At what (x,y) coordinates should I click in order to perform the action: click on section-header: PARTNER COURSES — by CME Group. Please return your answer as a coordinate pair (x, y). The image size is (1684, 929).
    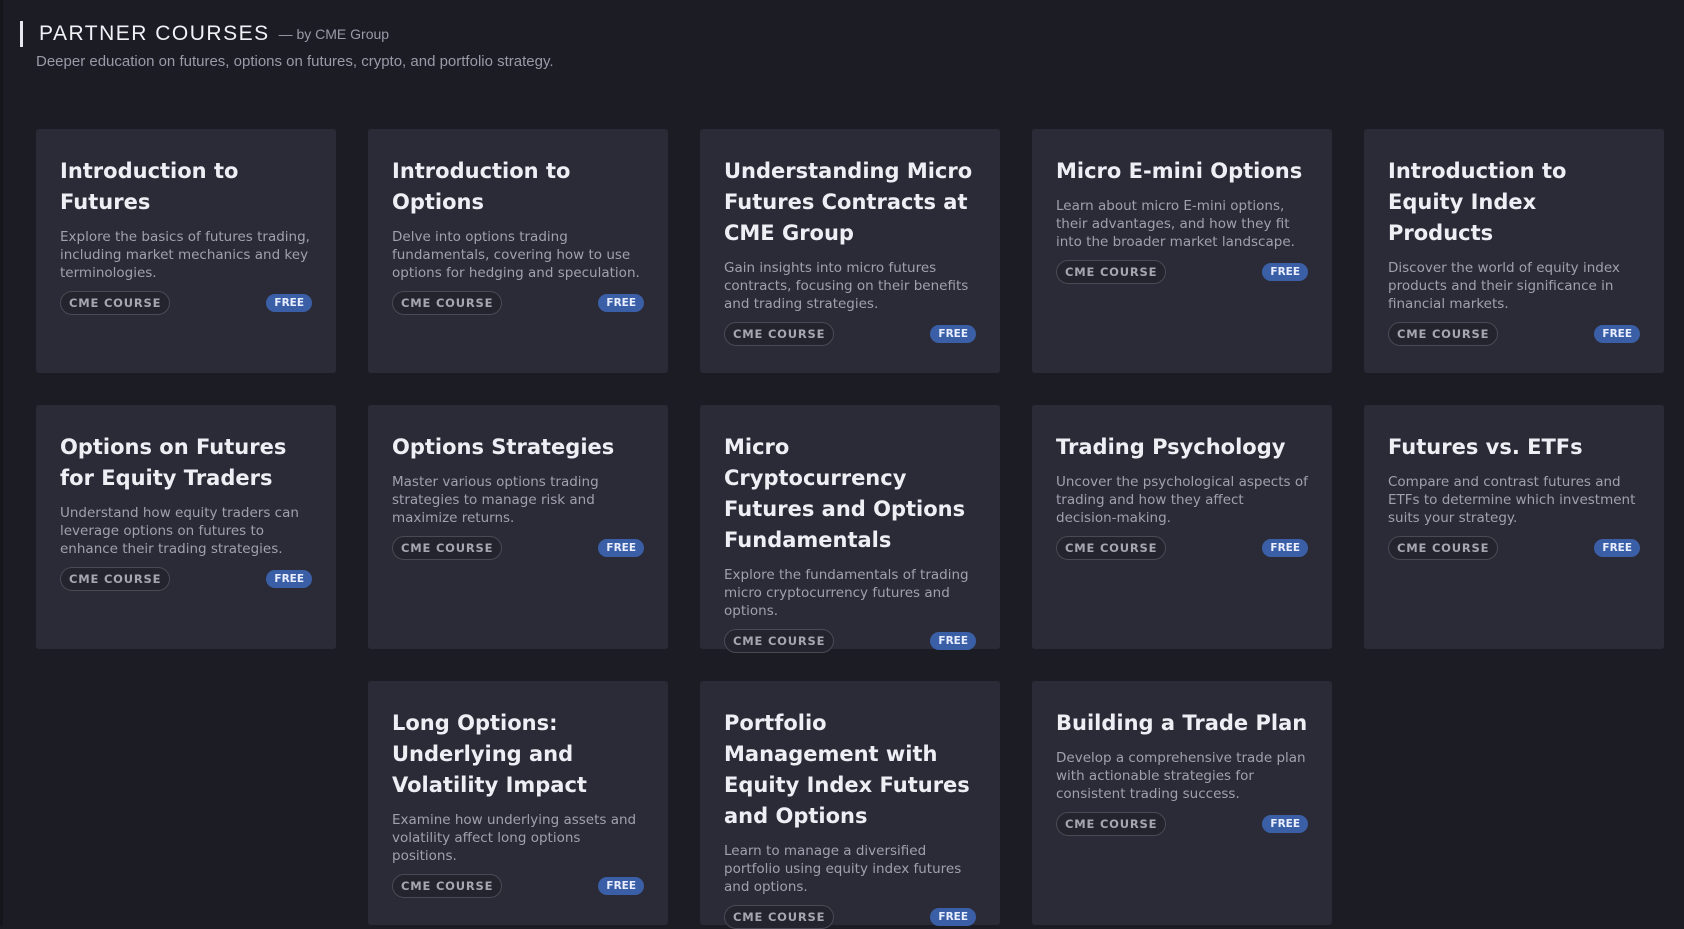
    Looking at the image, I should click on (204, 34).